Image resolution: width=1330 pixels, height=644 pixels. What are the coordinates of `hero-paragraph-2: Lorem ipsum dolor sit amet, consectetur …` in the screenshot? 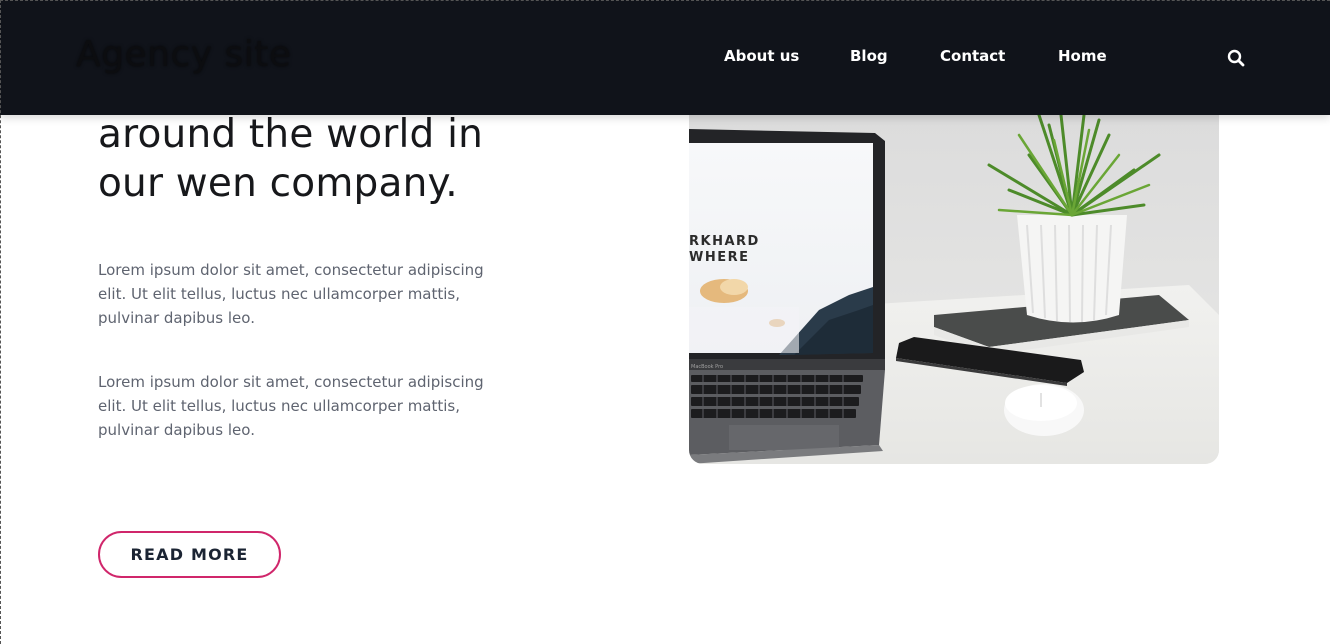 It's located at (318, 406).